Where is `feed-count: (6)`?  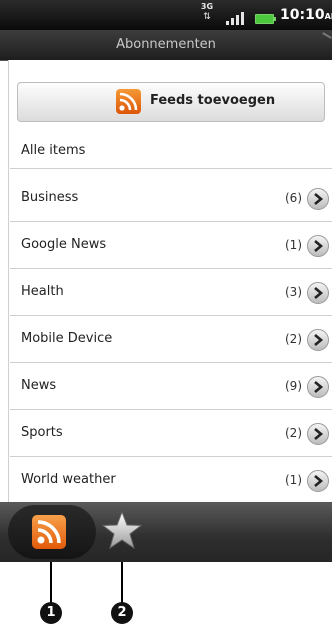 feed-count: (6) is located at coordinates (293, 198).